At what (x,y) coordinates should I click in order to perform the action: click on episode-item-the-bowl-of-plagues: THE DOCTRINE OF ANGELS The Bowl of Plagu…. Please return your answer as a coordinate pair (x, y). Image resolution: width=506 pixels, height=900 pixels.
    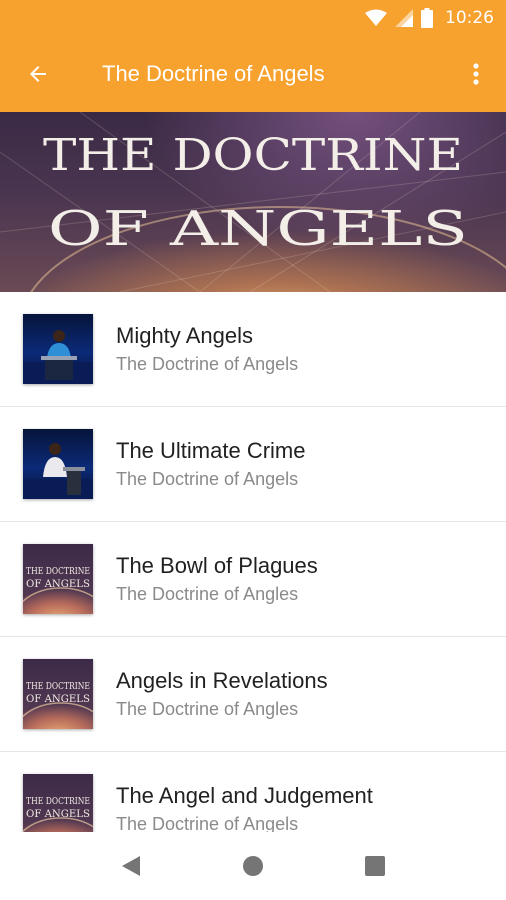
    Looking at the image, I should click on (253, 579).